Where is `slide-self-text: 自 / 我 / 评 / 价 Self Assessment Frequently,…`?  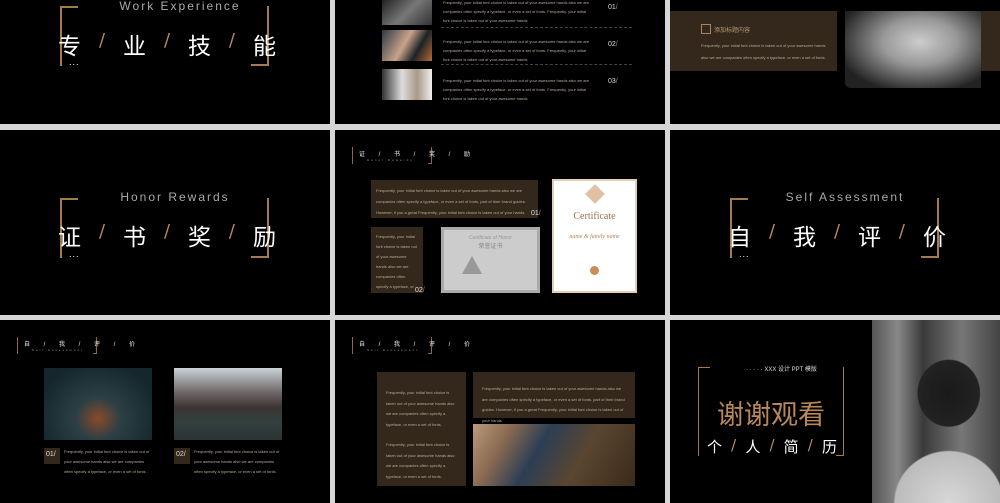 slide-self-text: 自 / 我 / 评 / 价 Self Assessment Frequently,… is located at coordinates (500, 411).